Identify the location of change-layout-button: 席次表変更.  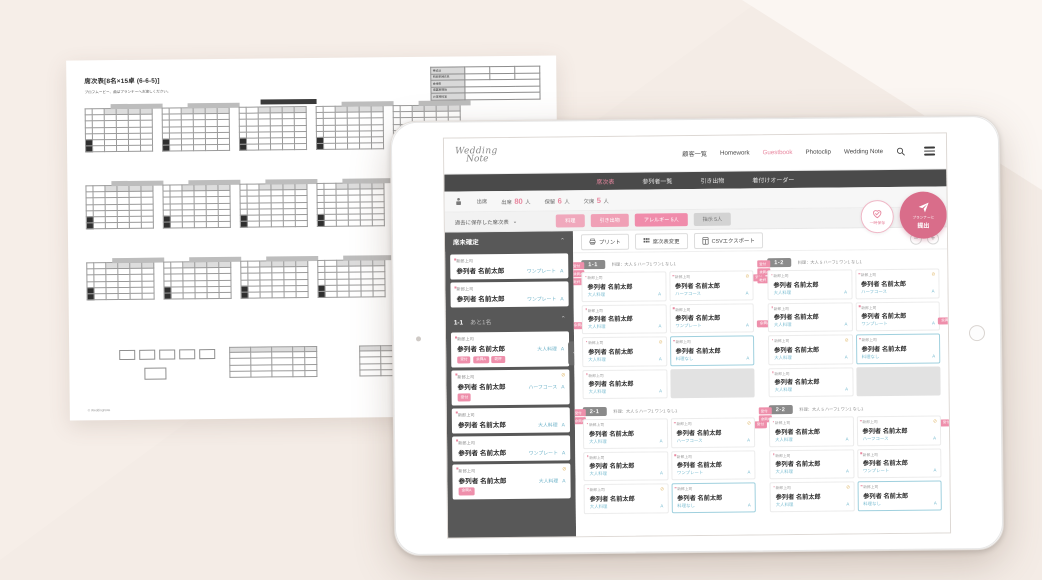
(661, 241).